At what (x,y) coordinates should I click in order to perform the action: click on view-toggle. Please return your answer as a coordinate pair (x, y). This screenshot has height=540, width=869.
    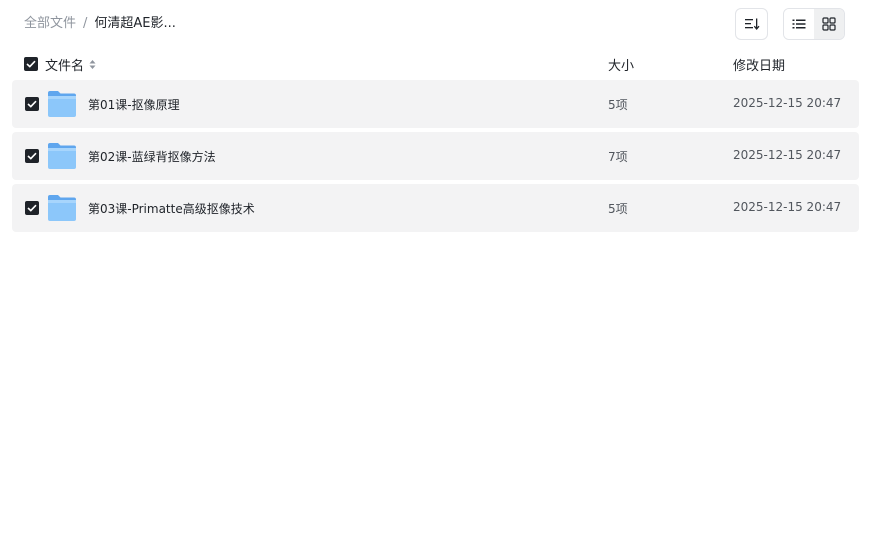
    Looking at the image, I should click on (814, 24).